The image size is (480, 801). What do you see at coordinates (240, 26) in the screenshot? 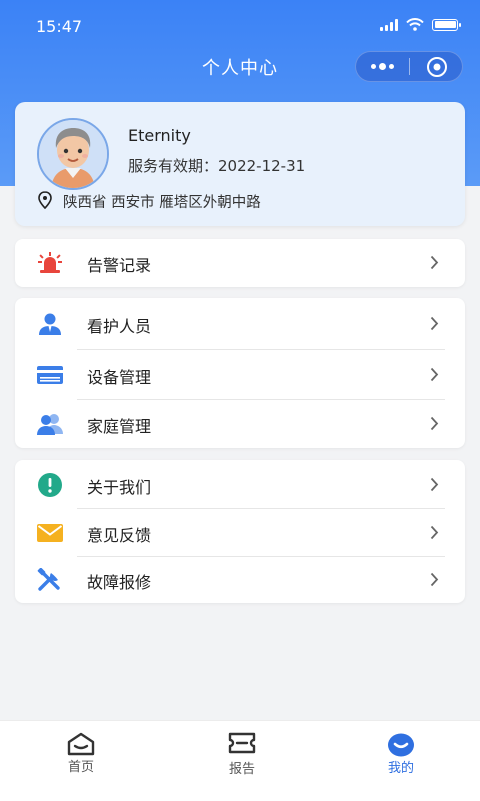
I see `status-bar: 15:47` at bounding box center [240, 26].